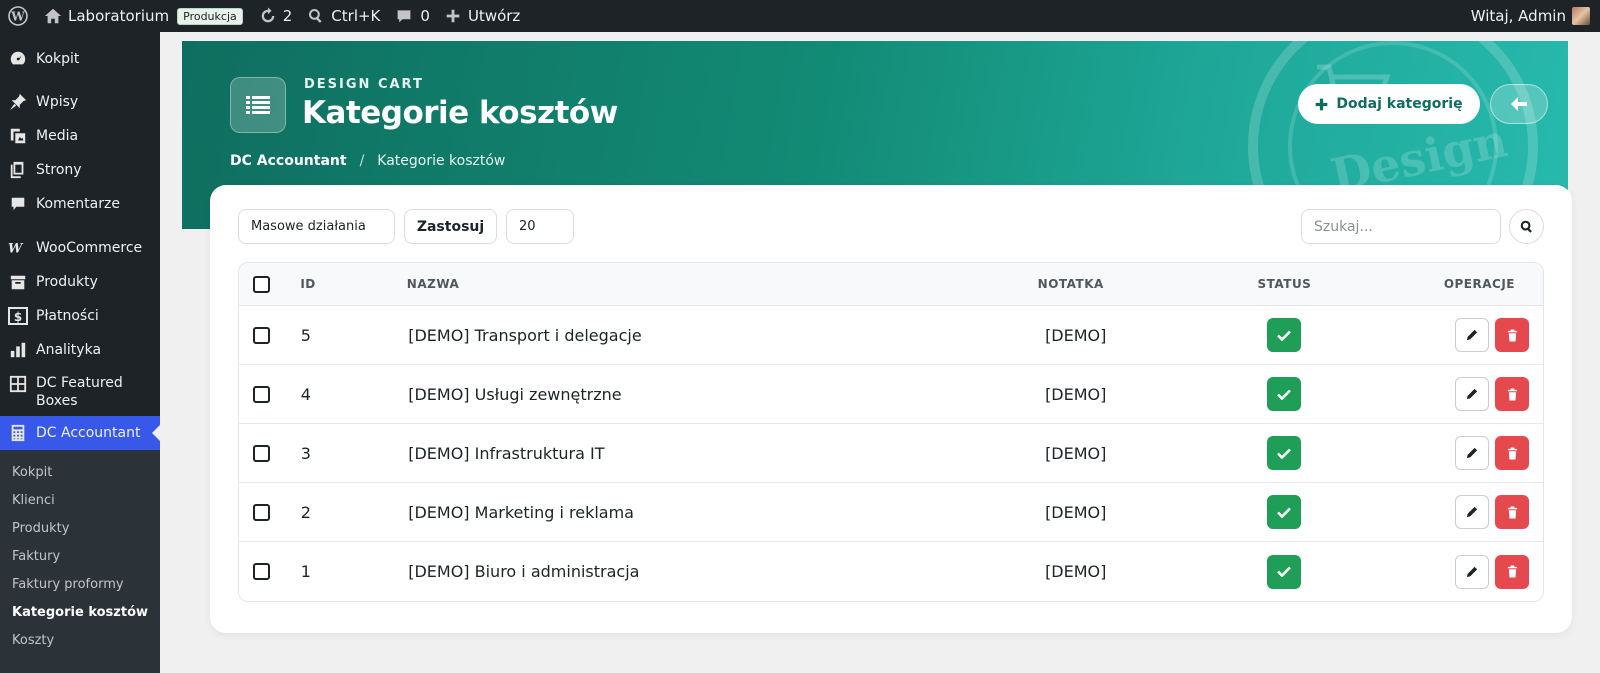 The image size is (1600, 673). I want to click on per-page-input: 20, so click(540, 226).